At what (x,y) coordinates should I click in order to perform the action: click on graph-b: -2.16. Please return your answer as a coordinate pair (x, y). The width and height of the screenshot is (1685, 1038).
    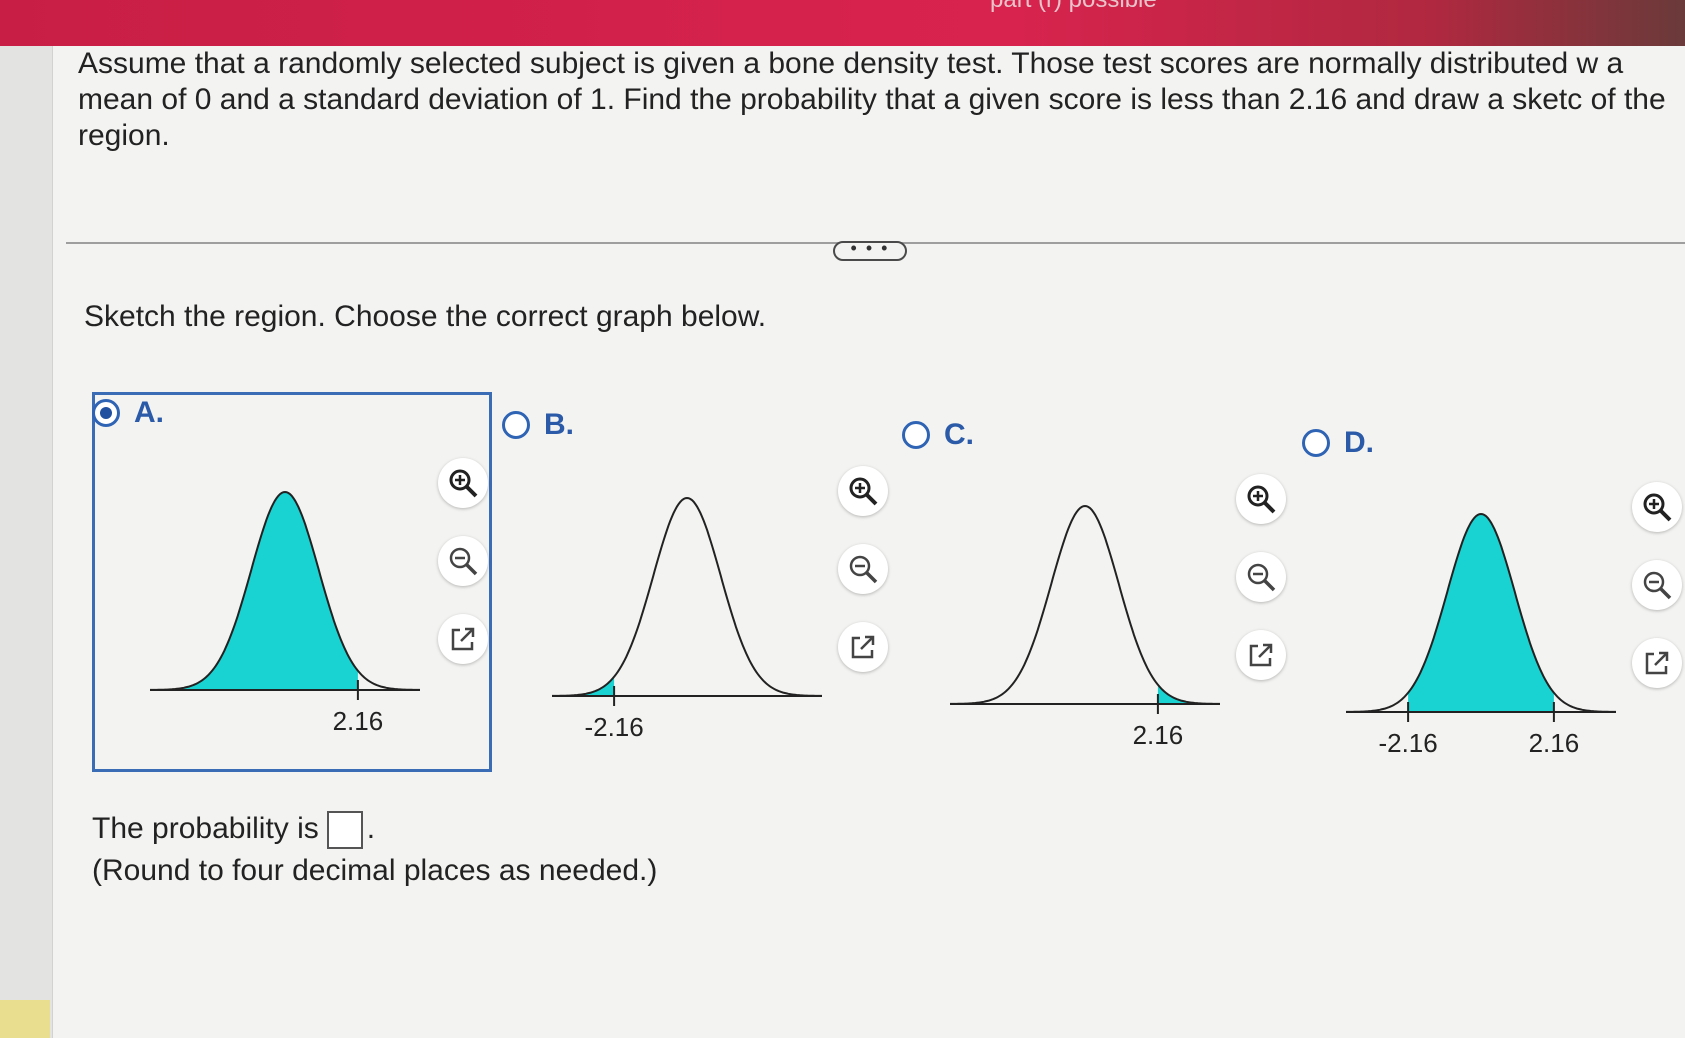
    Looking at the image, I should click on (697, 636).